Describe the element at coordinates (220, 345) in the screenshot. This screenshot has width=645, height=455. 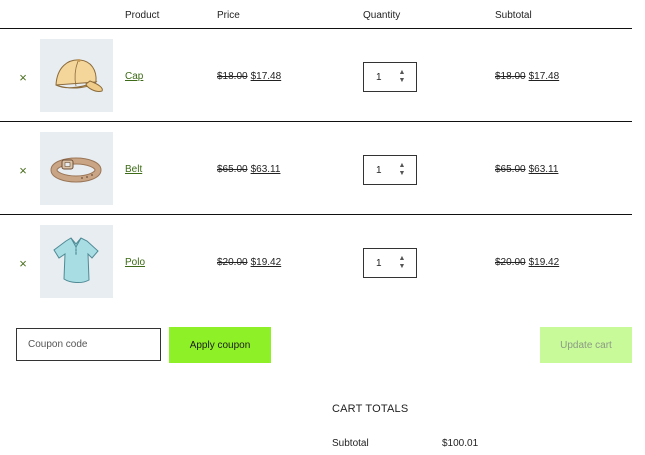
I see `apply-coupon-button: Apply coupon` at that location.